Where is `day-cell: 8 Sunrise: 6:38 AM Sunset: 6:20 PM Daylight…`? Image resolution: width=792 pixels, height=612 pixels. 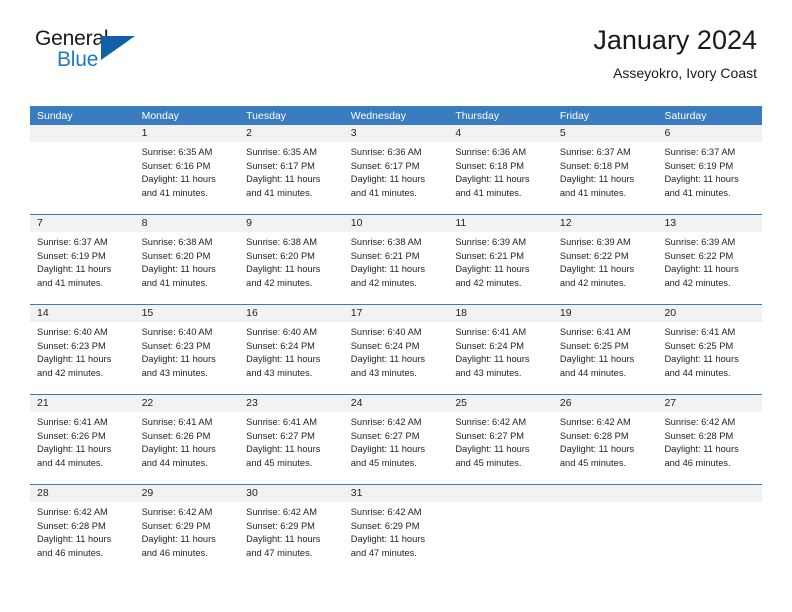
day-cell: 8 Sunrise: 6:38 AM Sunset: 6:20 PM Daylight… is located at coordinates (187, 259).